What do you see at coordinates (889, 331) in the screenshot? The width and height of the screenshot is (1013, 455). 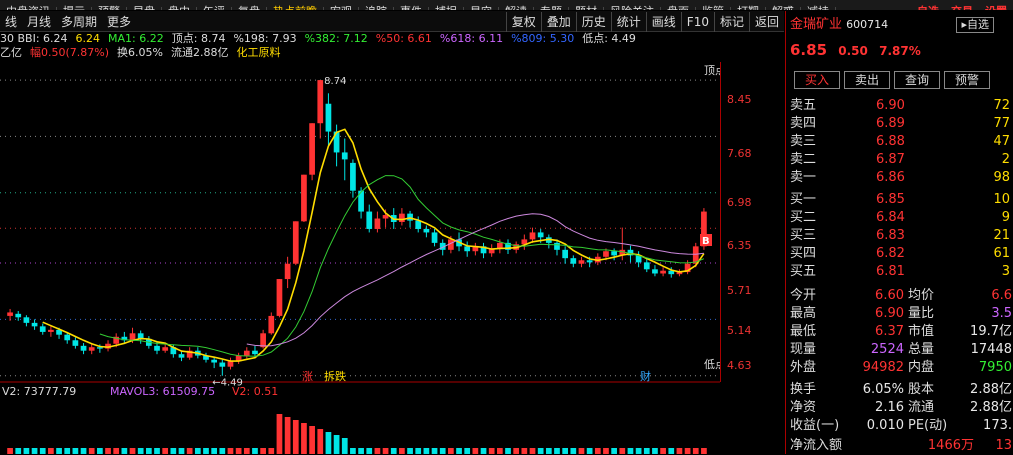 I see `stat-value: 6.37` at bounding box center [889, 331].